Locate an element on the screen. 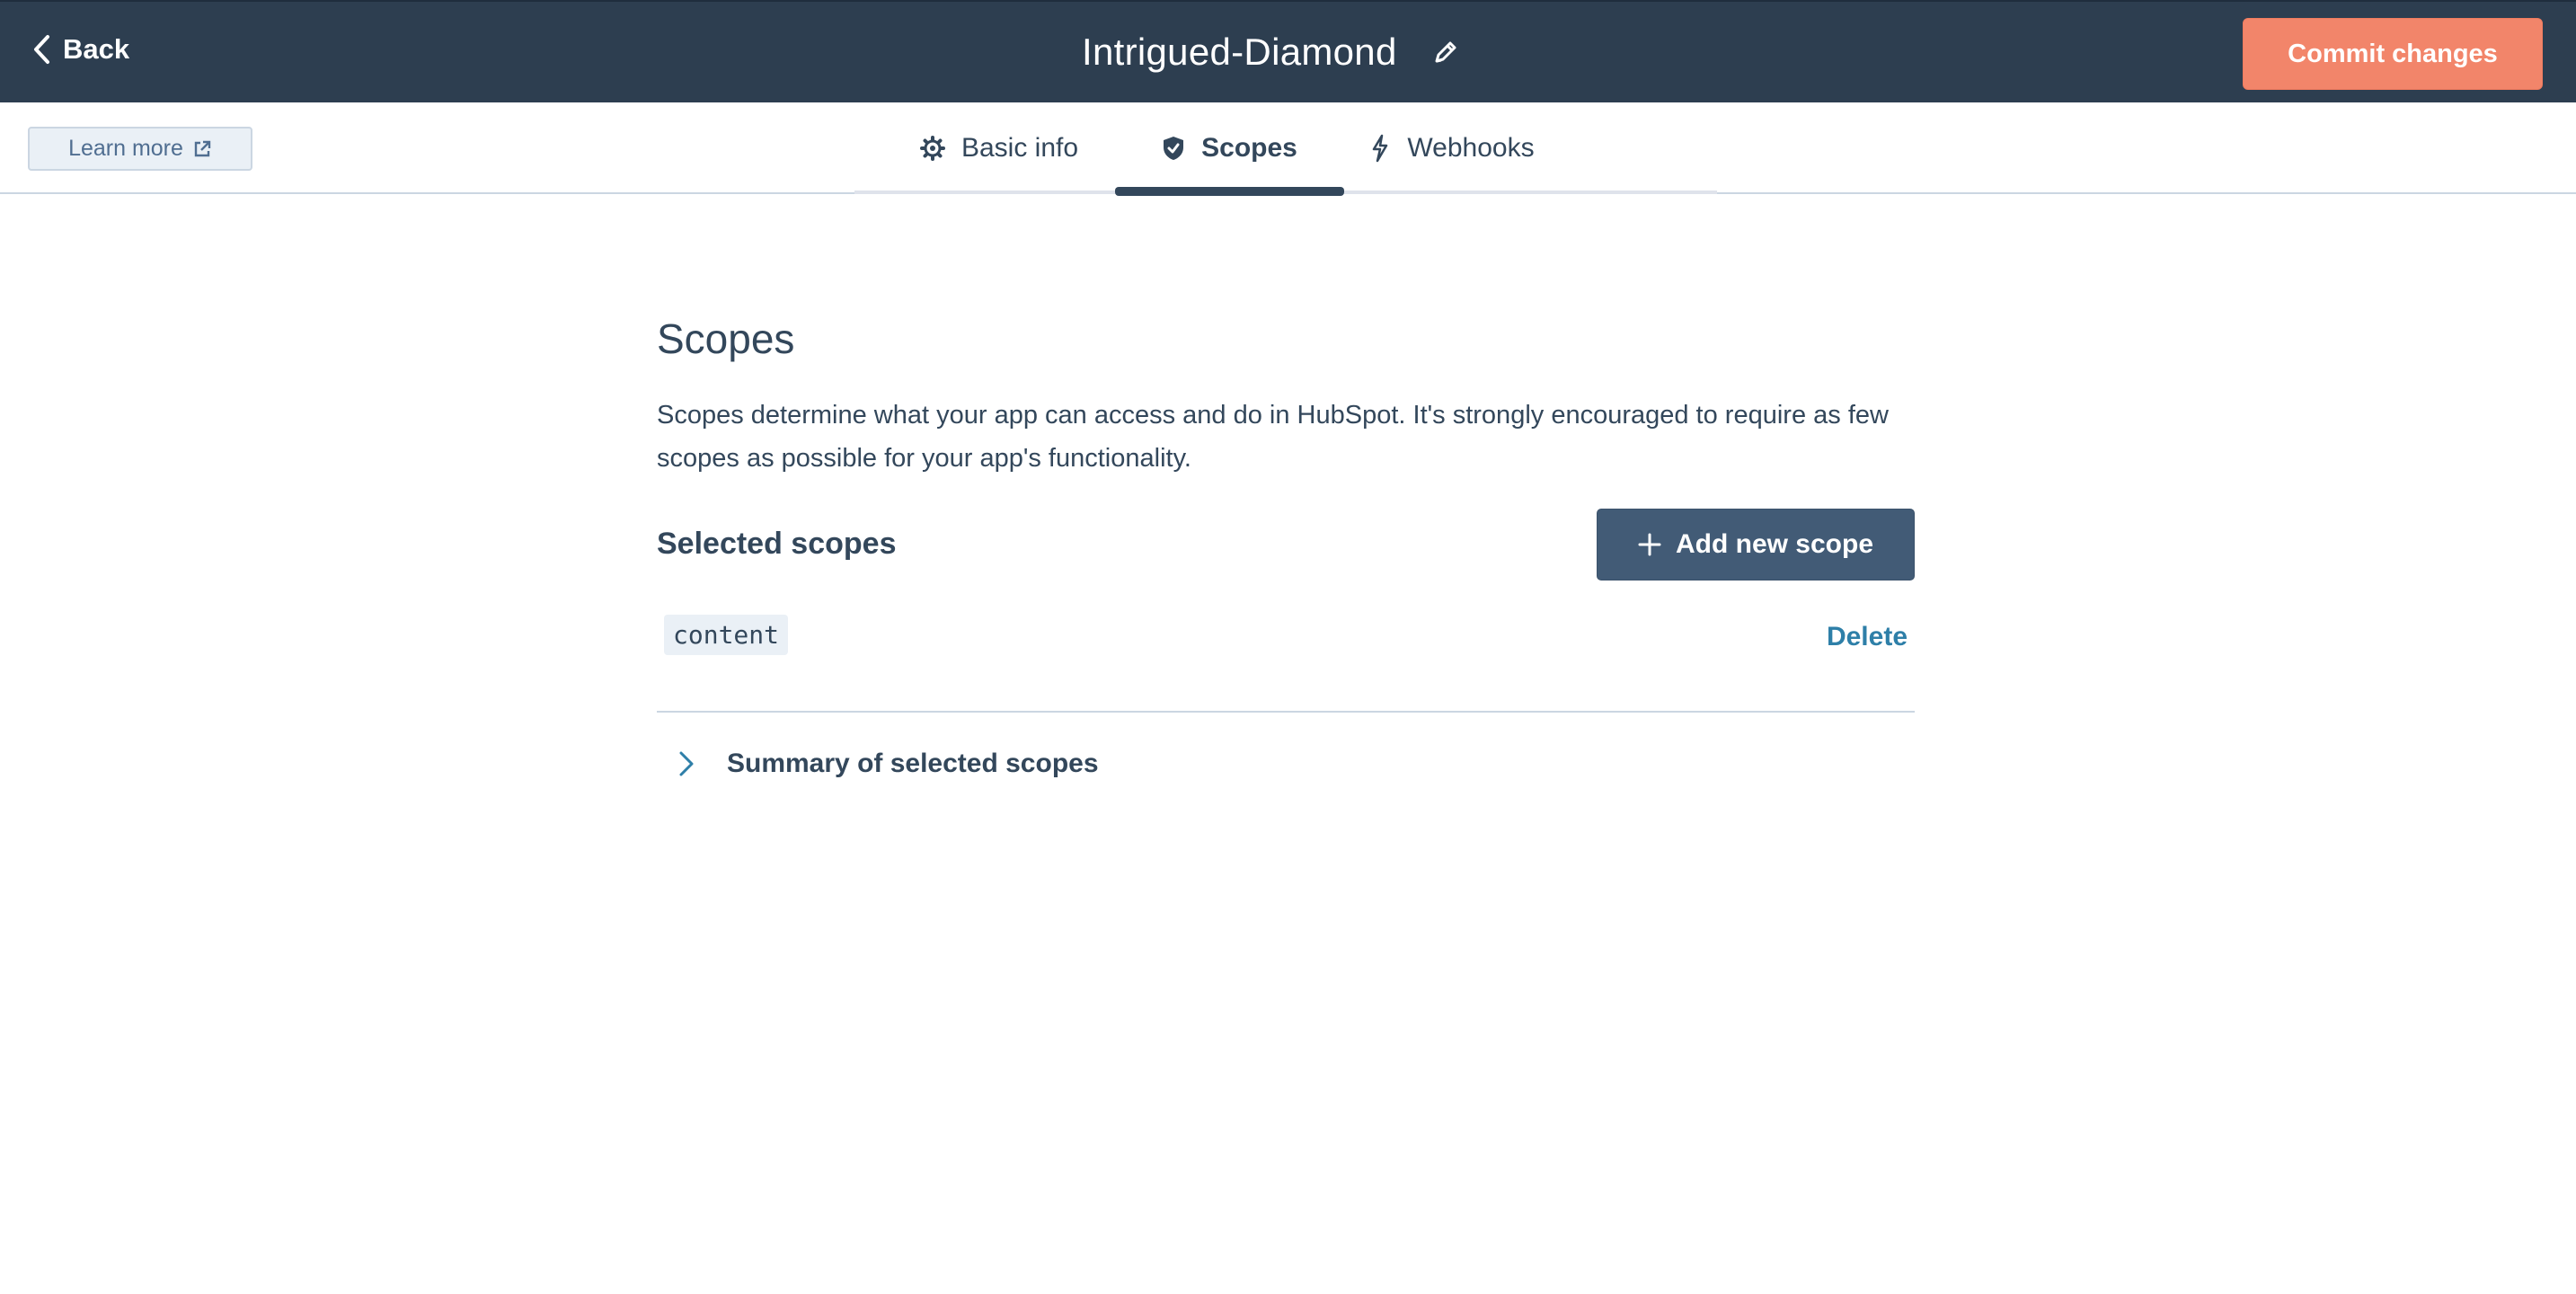 The width and height of the screenshot is (2576, 1294). back-button: Back is located at coordinates (80, 49).